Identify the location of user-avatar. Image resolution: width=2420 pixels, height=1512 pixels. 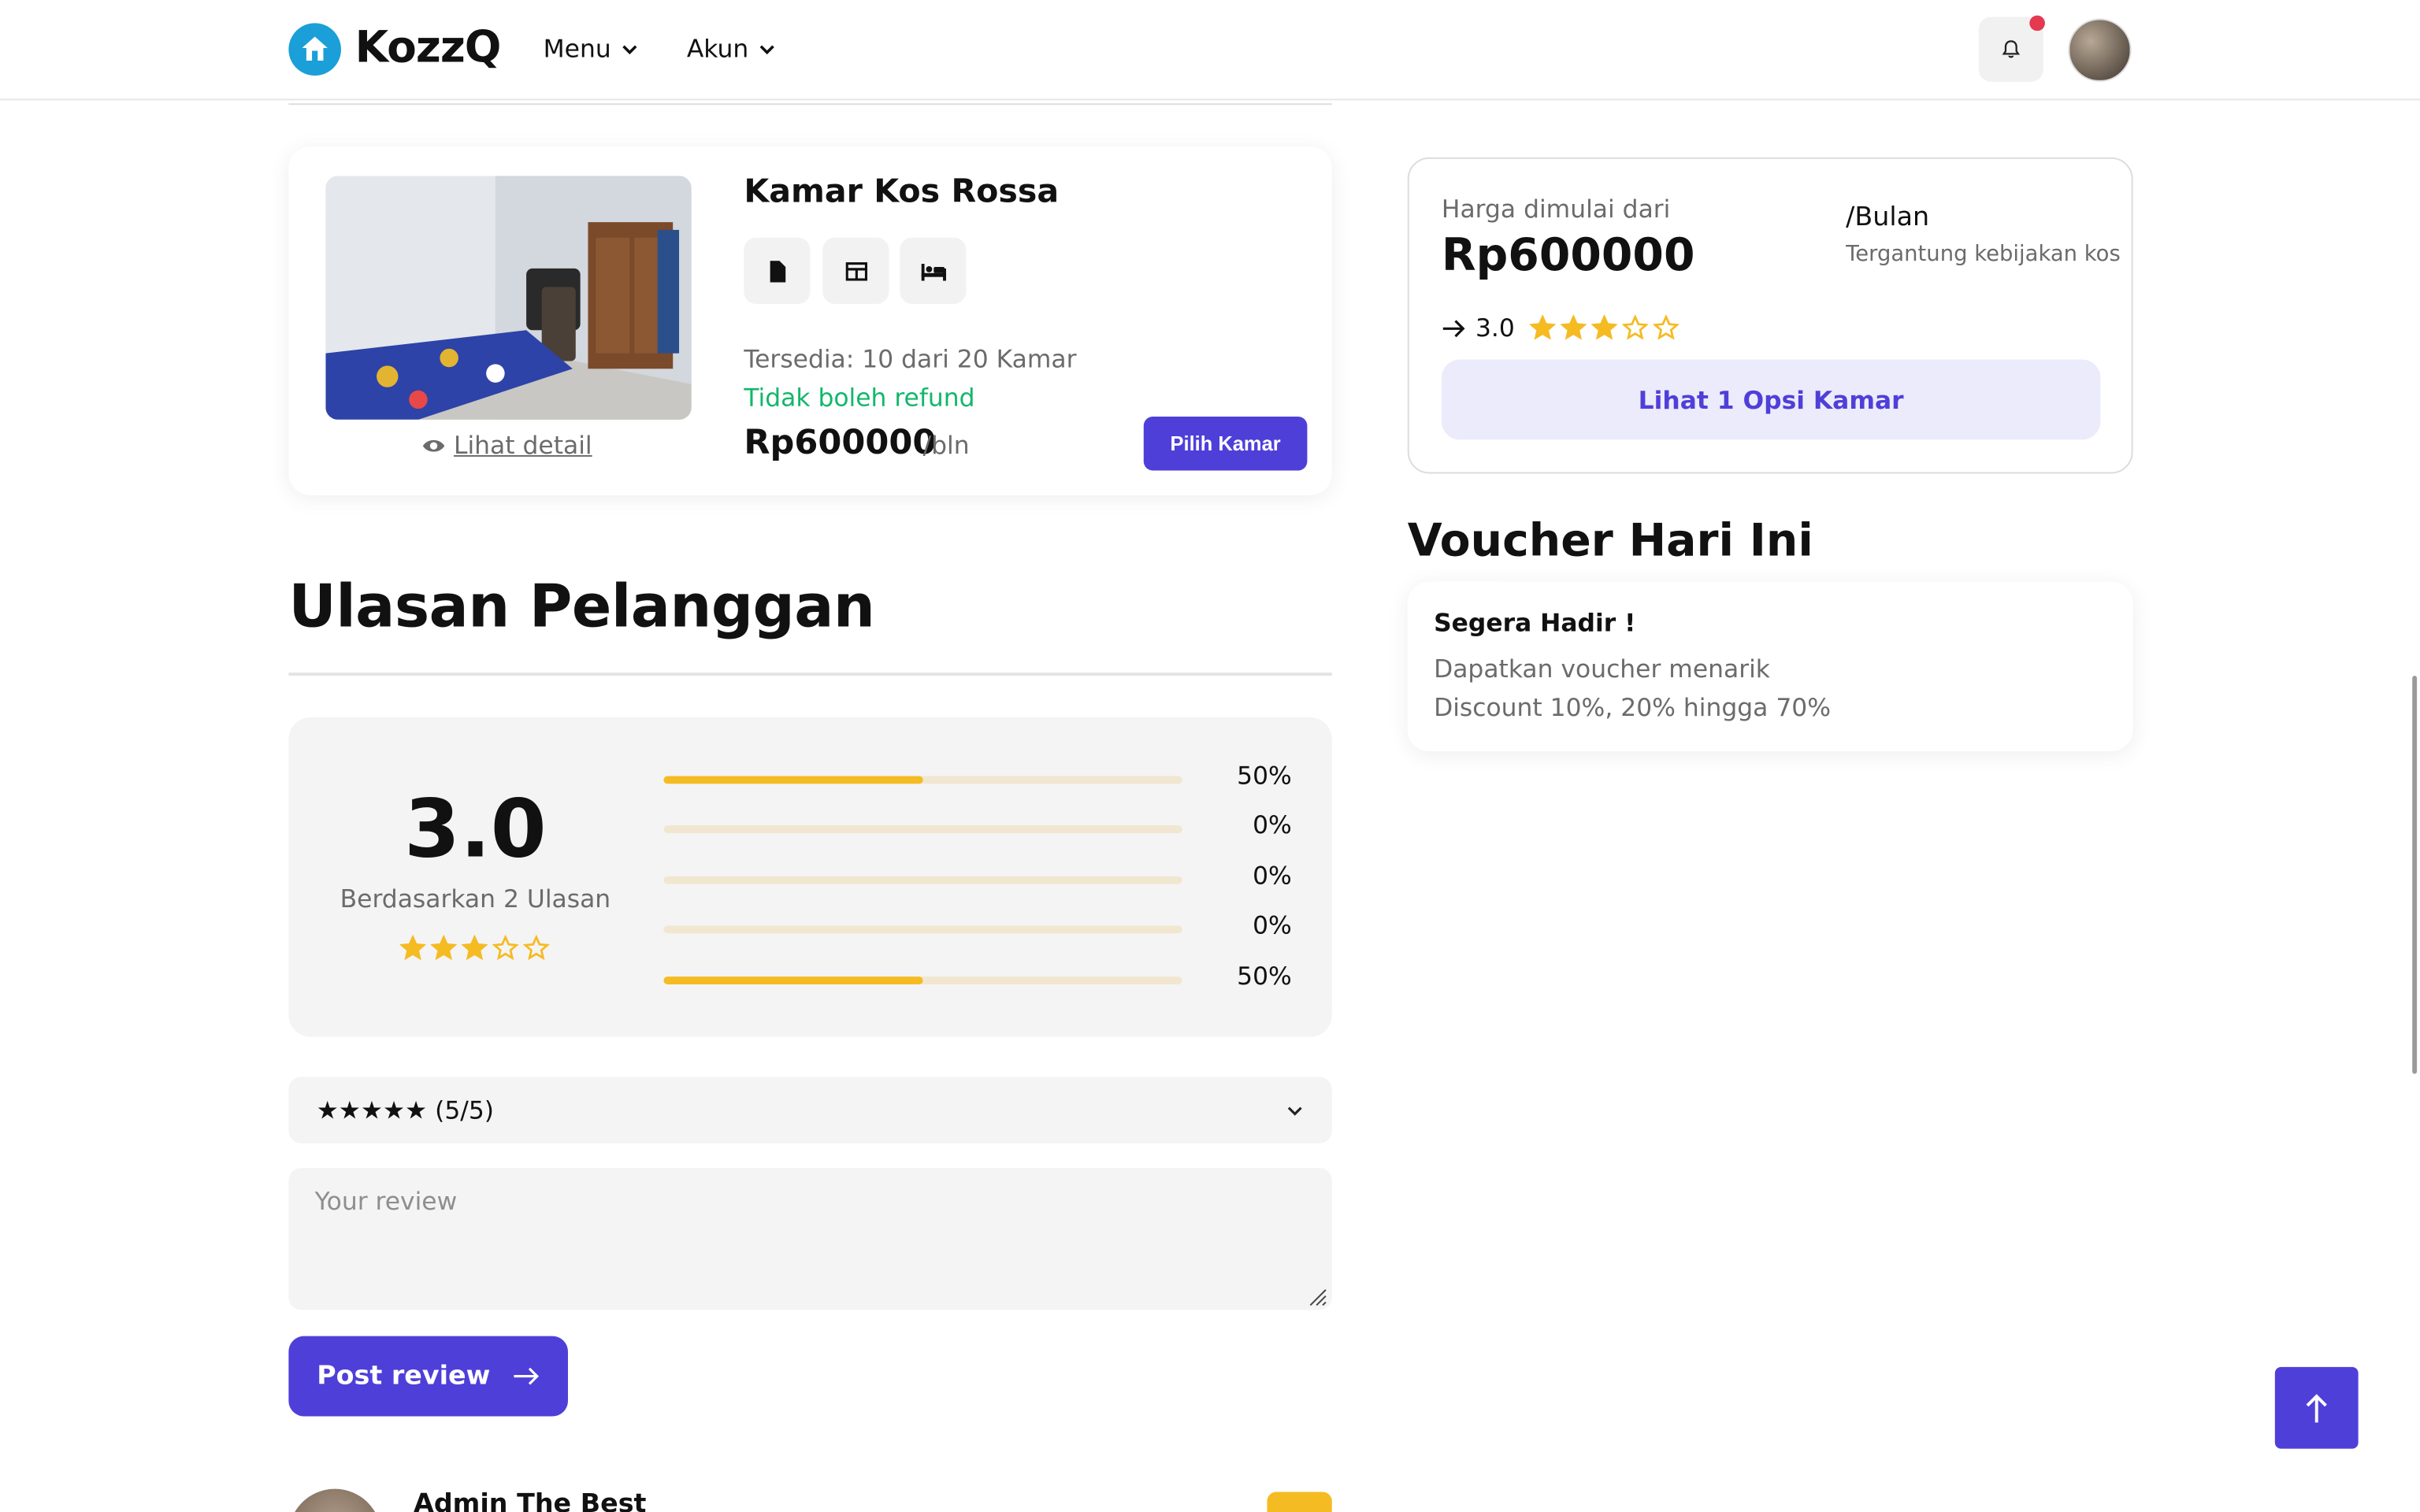
(2100, 50).